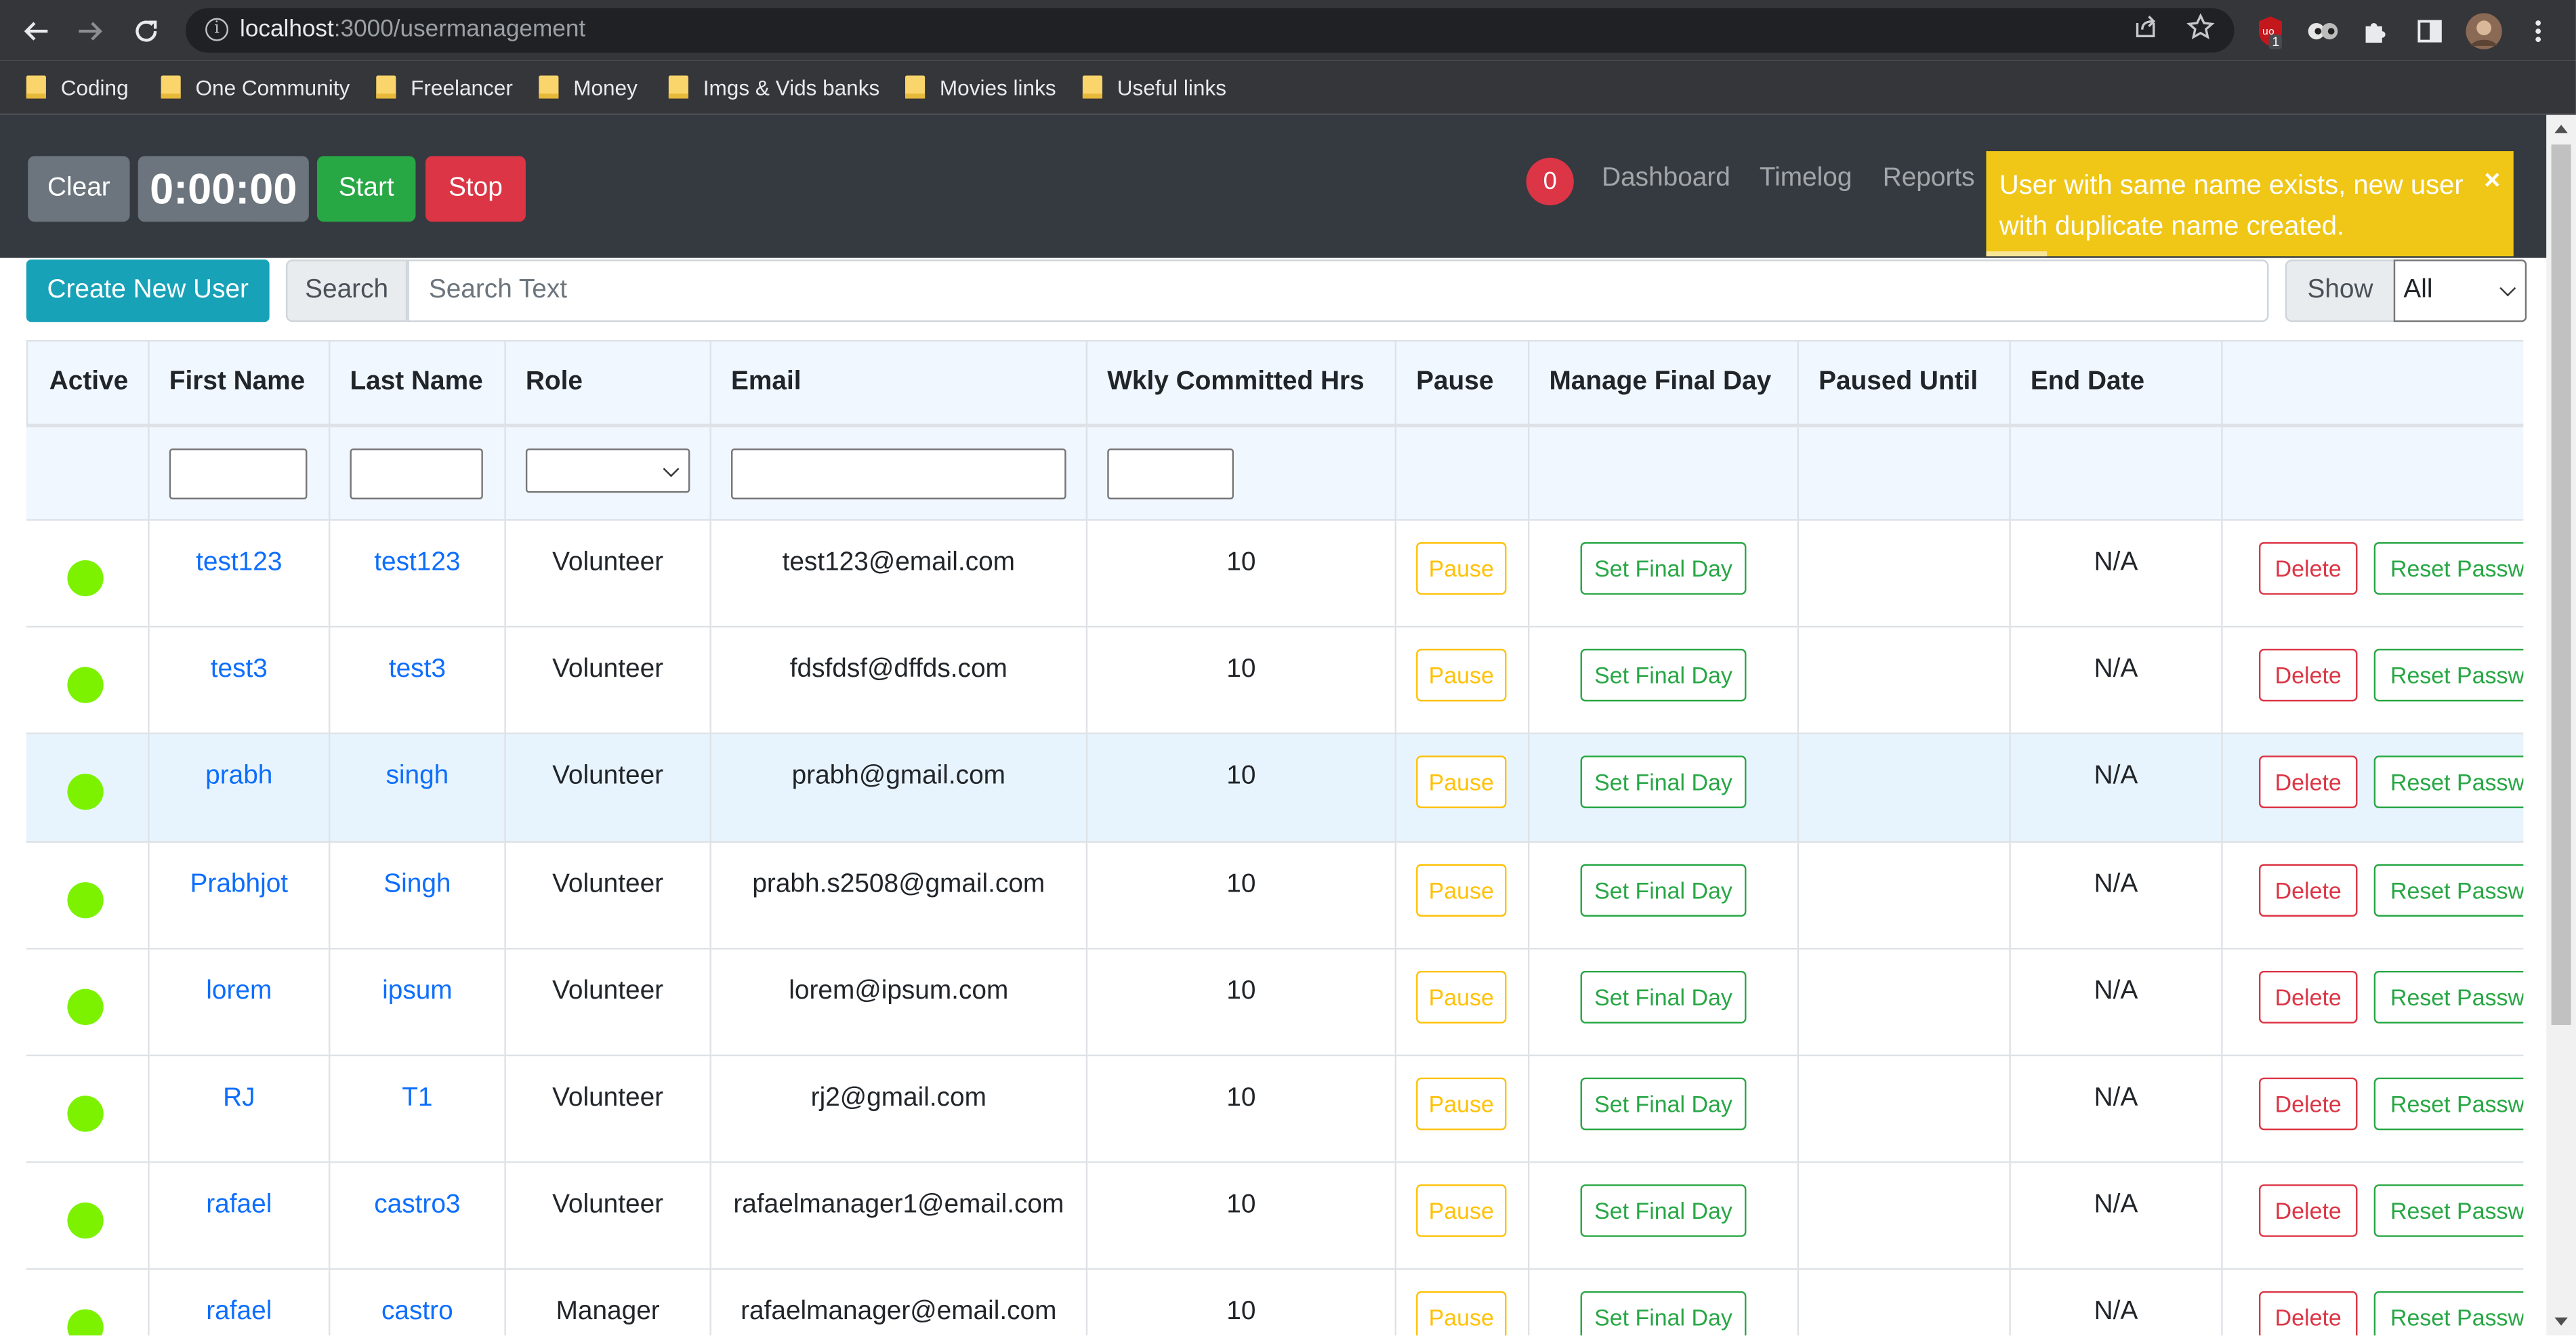  What do you see at coordinates (1170, 474) in the screenshot?
I see `hours-filter-input` at bounding box center [1170, 474].